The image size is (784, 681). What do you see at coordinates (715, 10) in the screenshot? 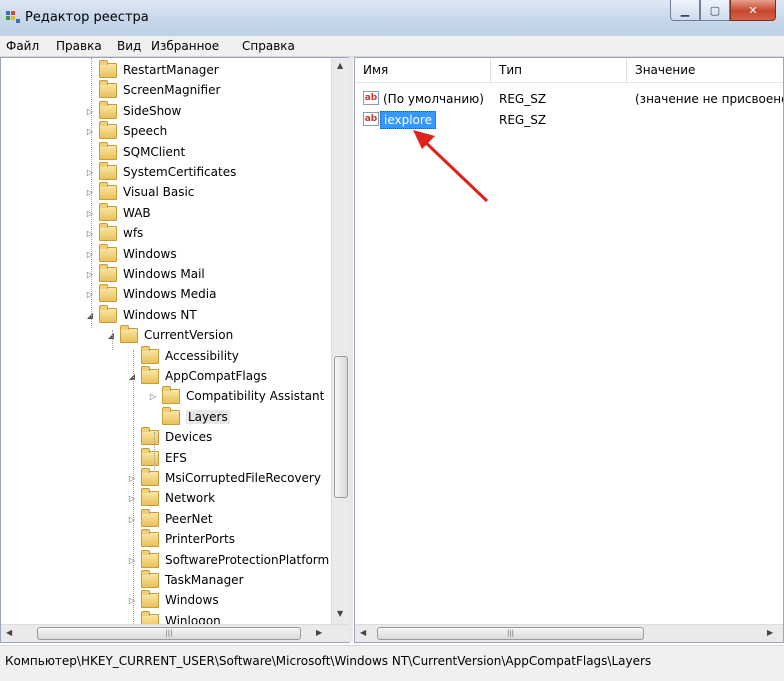
I see `maximize-button: ▢` at bounding box center [715, 10].